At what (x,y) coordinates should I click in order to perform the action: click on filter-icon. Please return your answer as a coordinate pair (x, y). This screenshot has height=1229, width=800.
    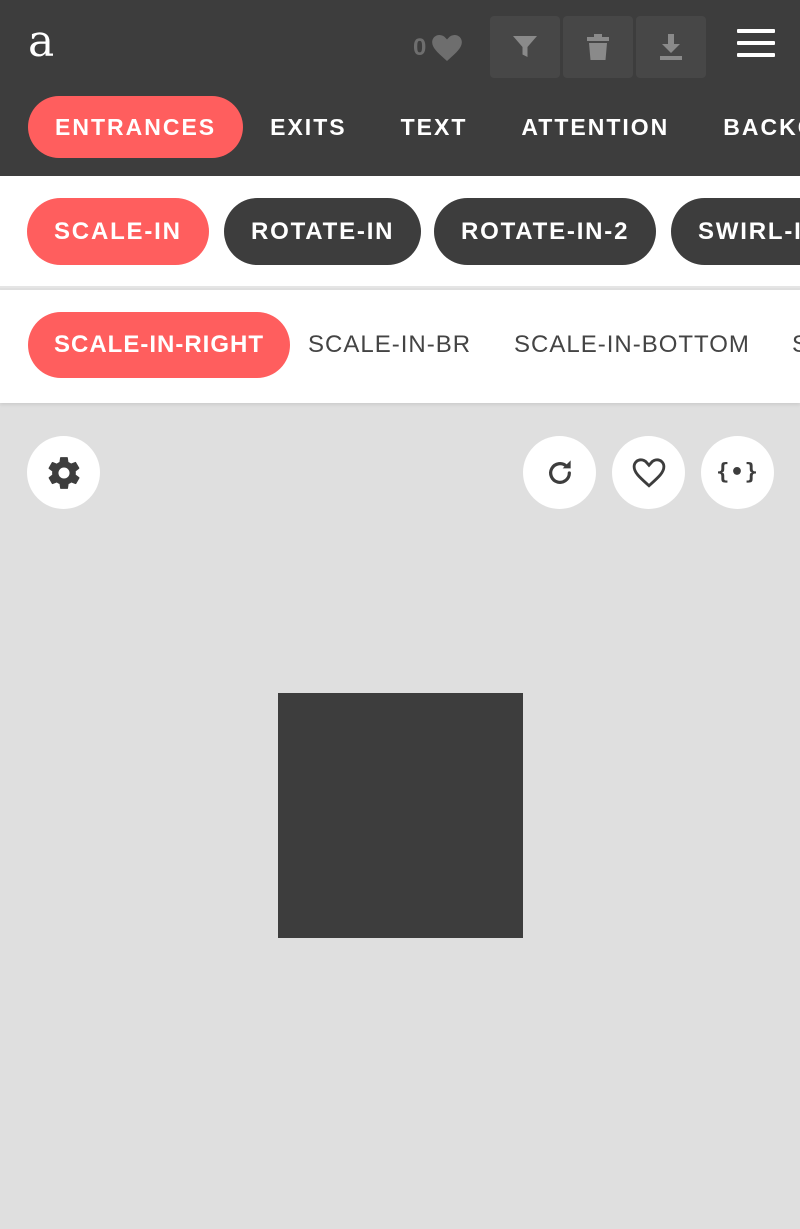
    Looking at the image, I should click on (525, 46).